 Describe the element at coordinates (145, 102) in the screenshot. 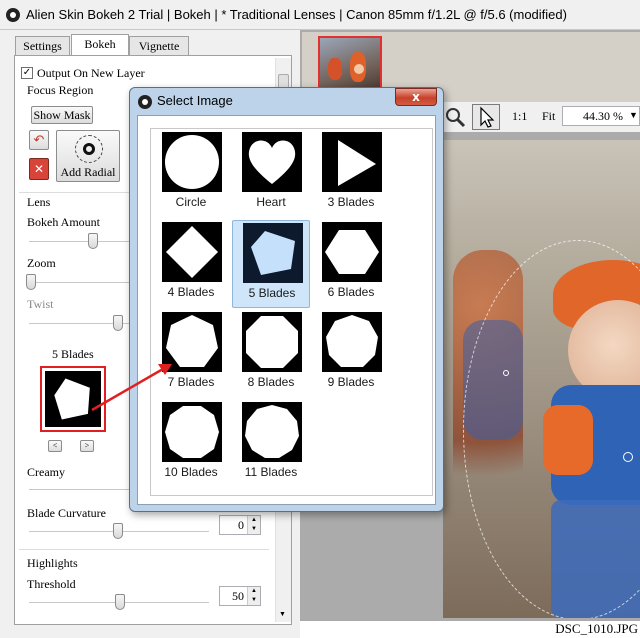

I see `dialog-icon` at that location.